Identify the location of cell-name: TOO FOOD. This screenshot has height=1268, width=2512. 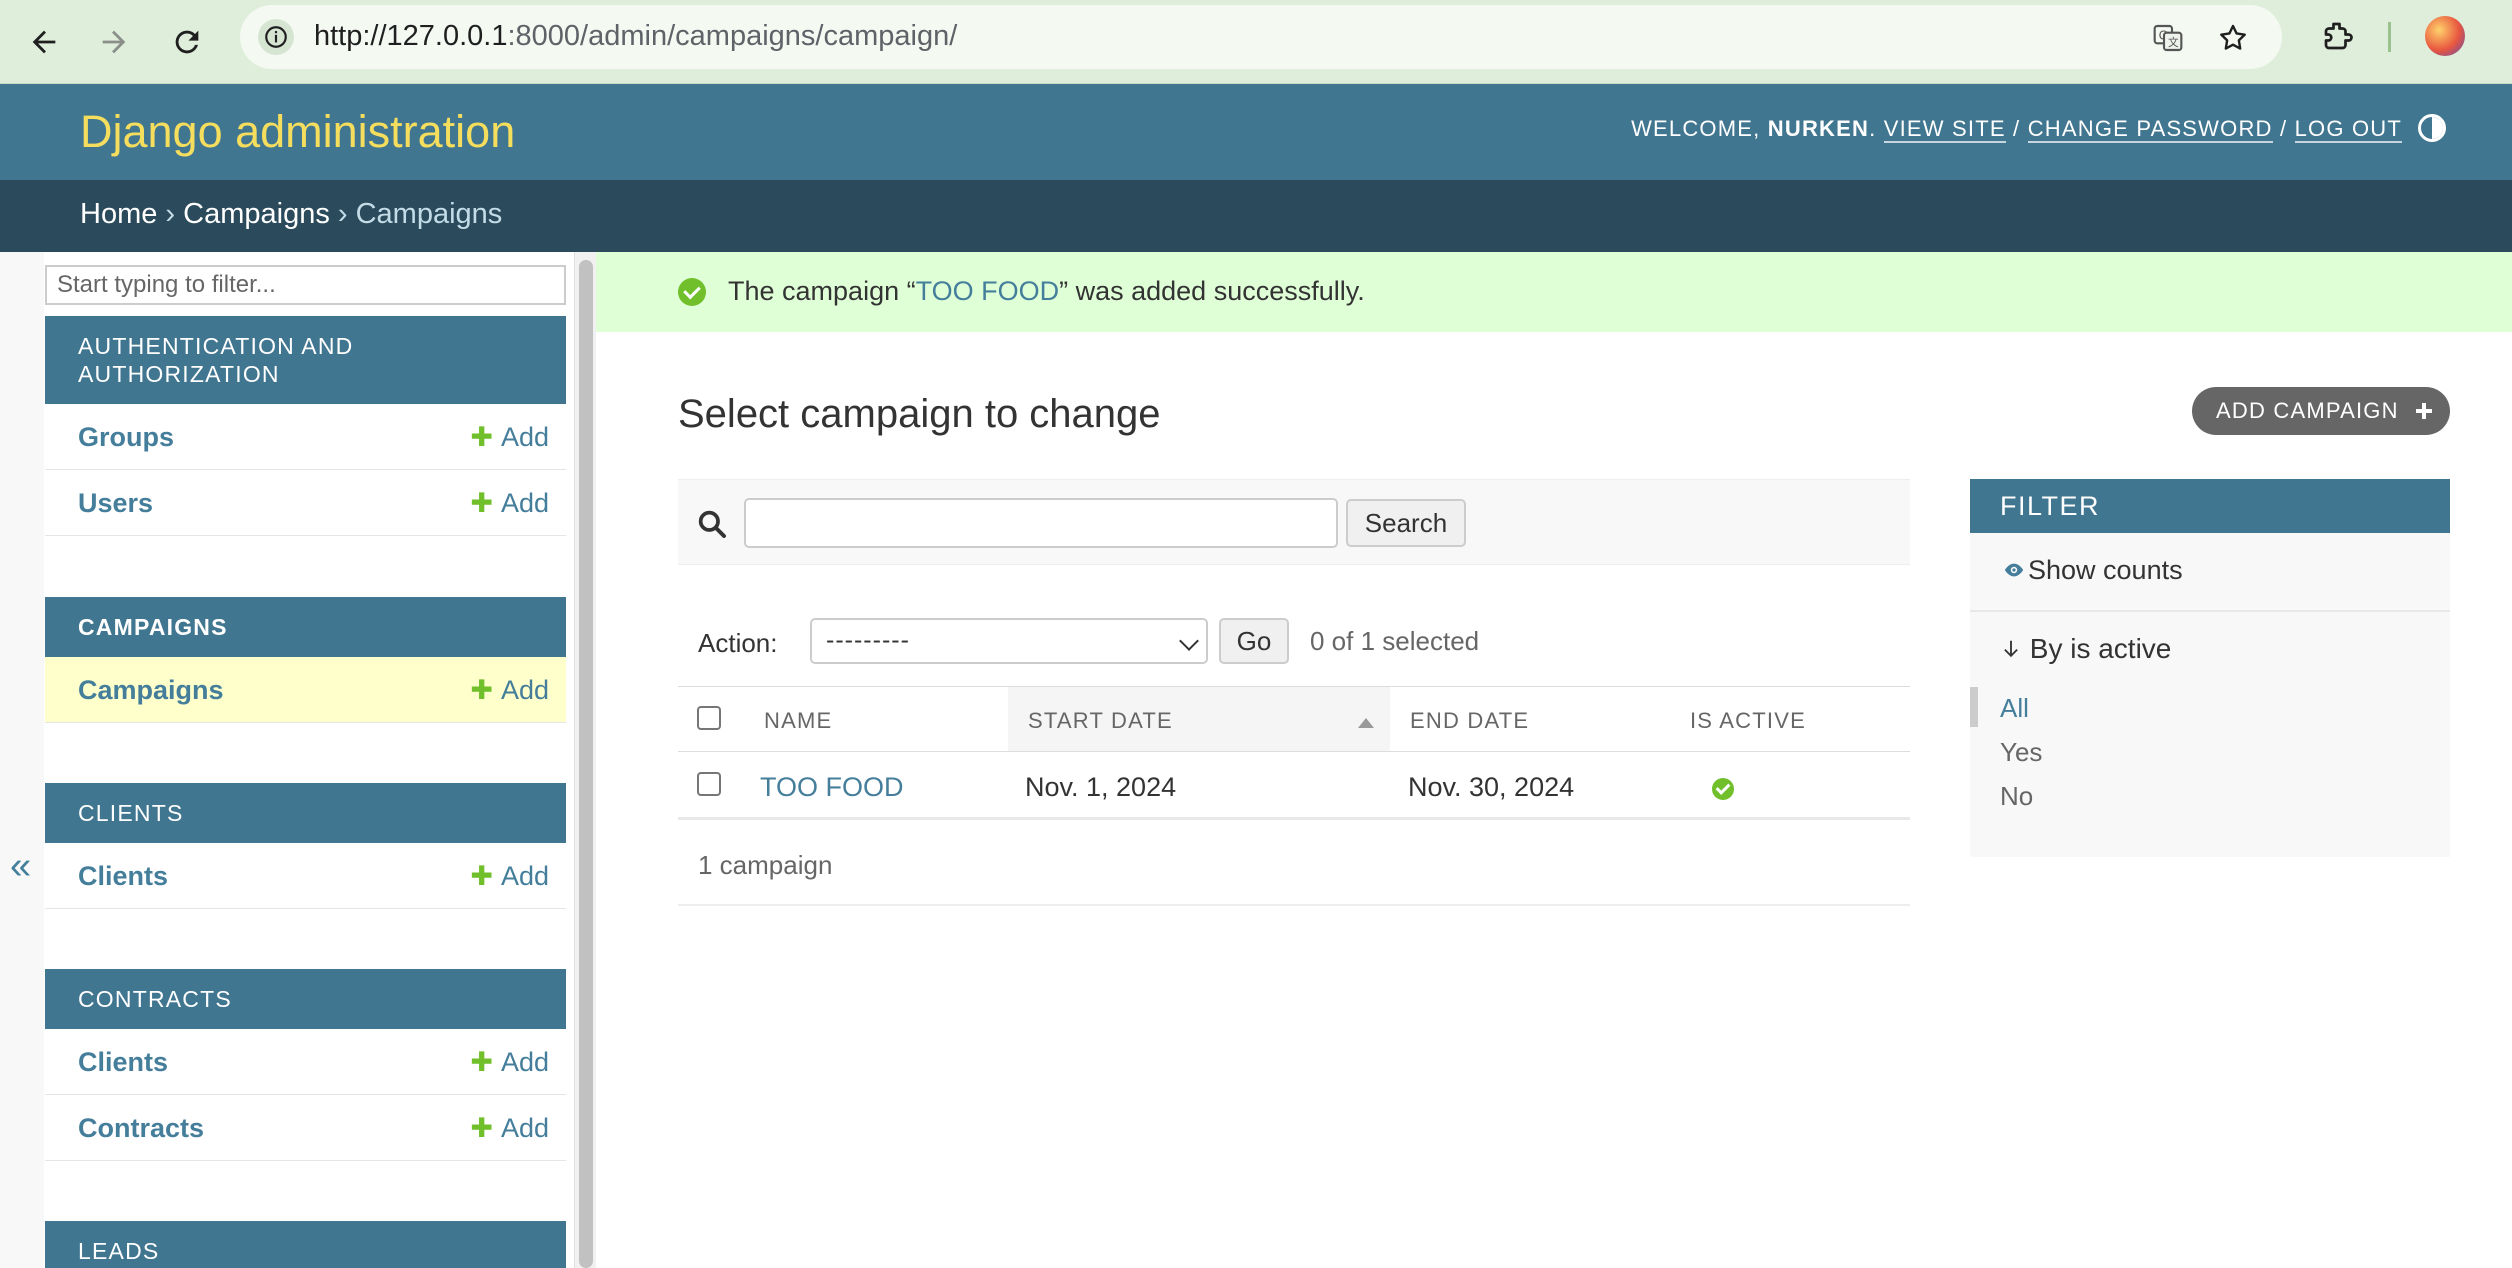
(832, 787).